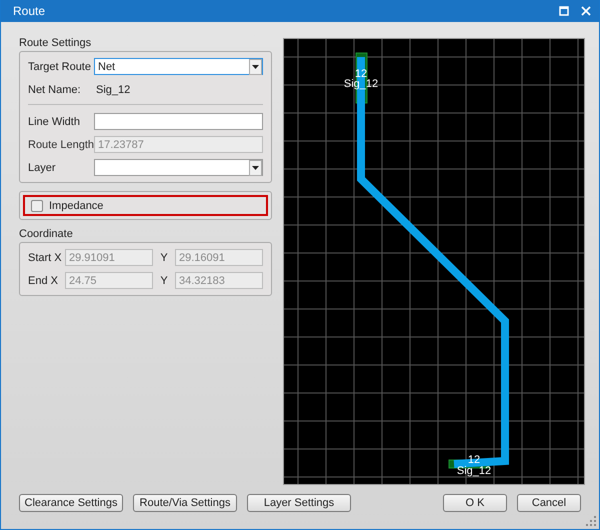 Image resolution: width=600 pixels, height=530 pixels. What do you see at coordinates (54, 122) in the screenshot?
I see `field-label: Line Width` at bounding box center [54, 122].